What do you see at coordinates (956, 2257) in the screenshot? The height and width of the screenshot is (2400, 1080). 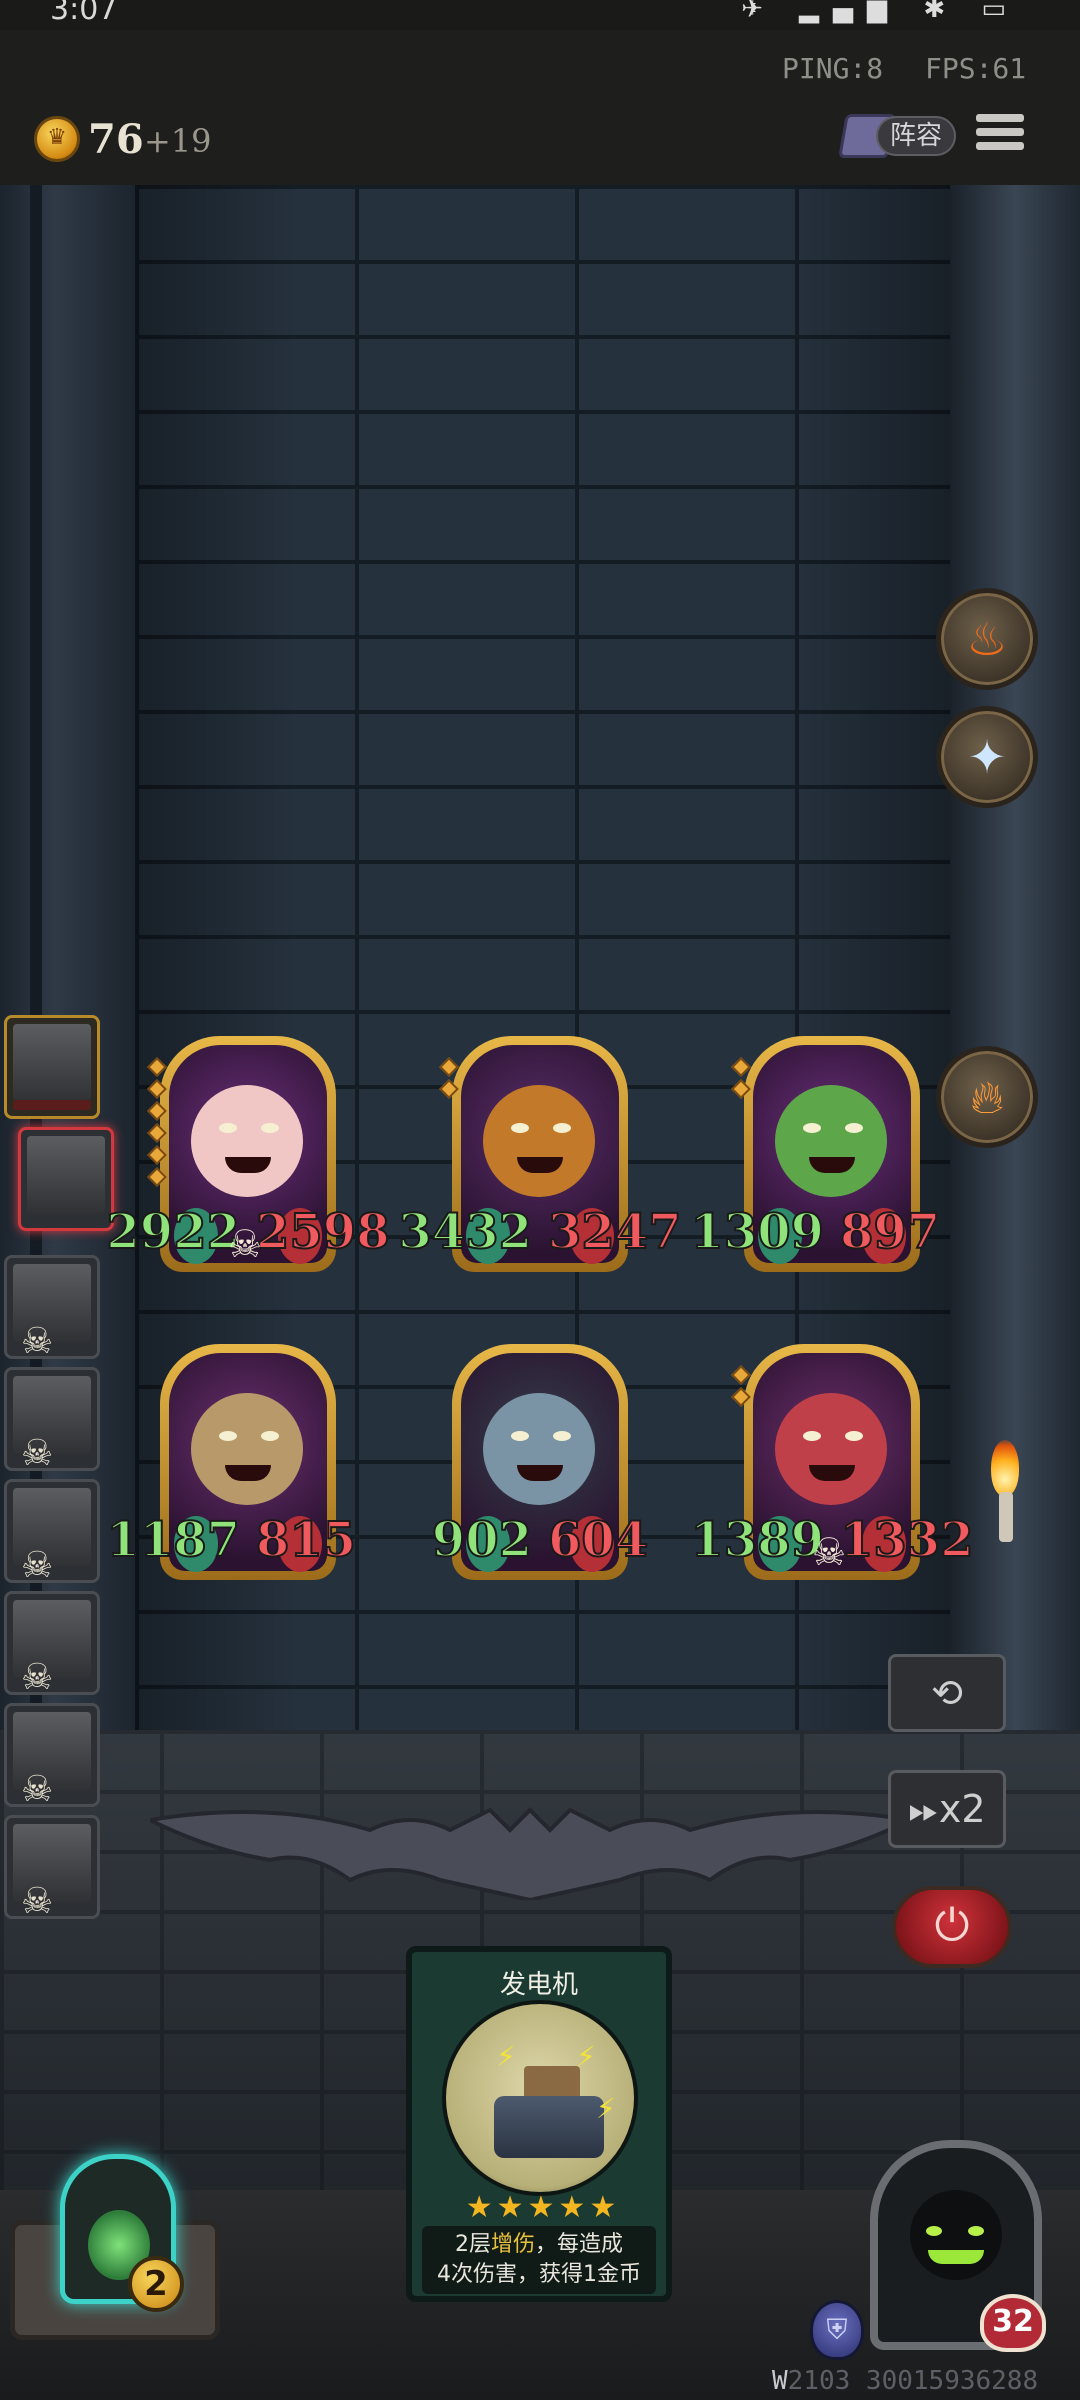 I see `boss-grin` at bounding box center [956, 2257].